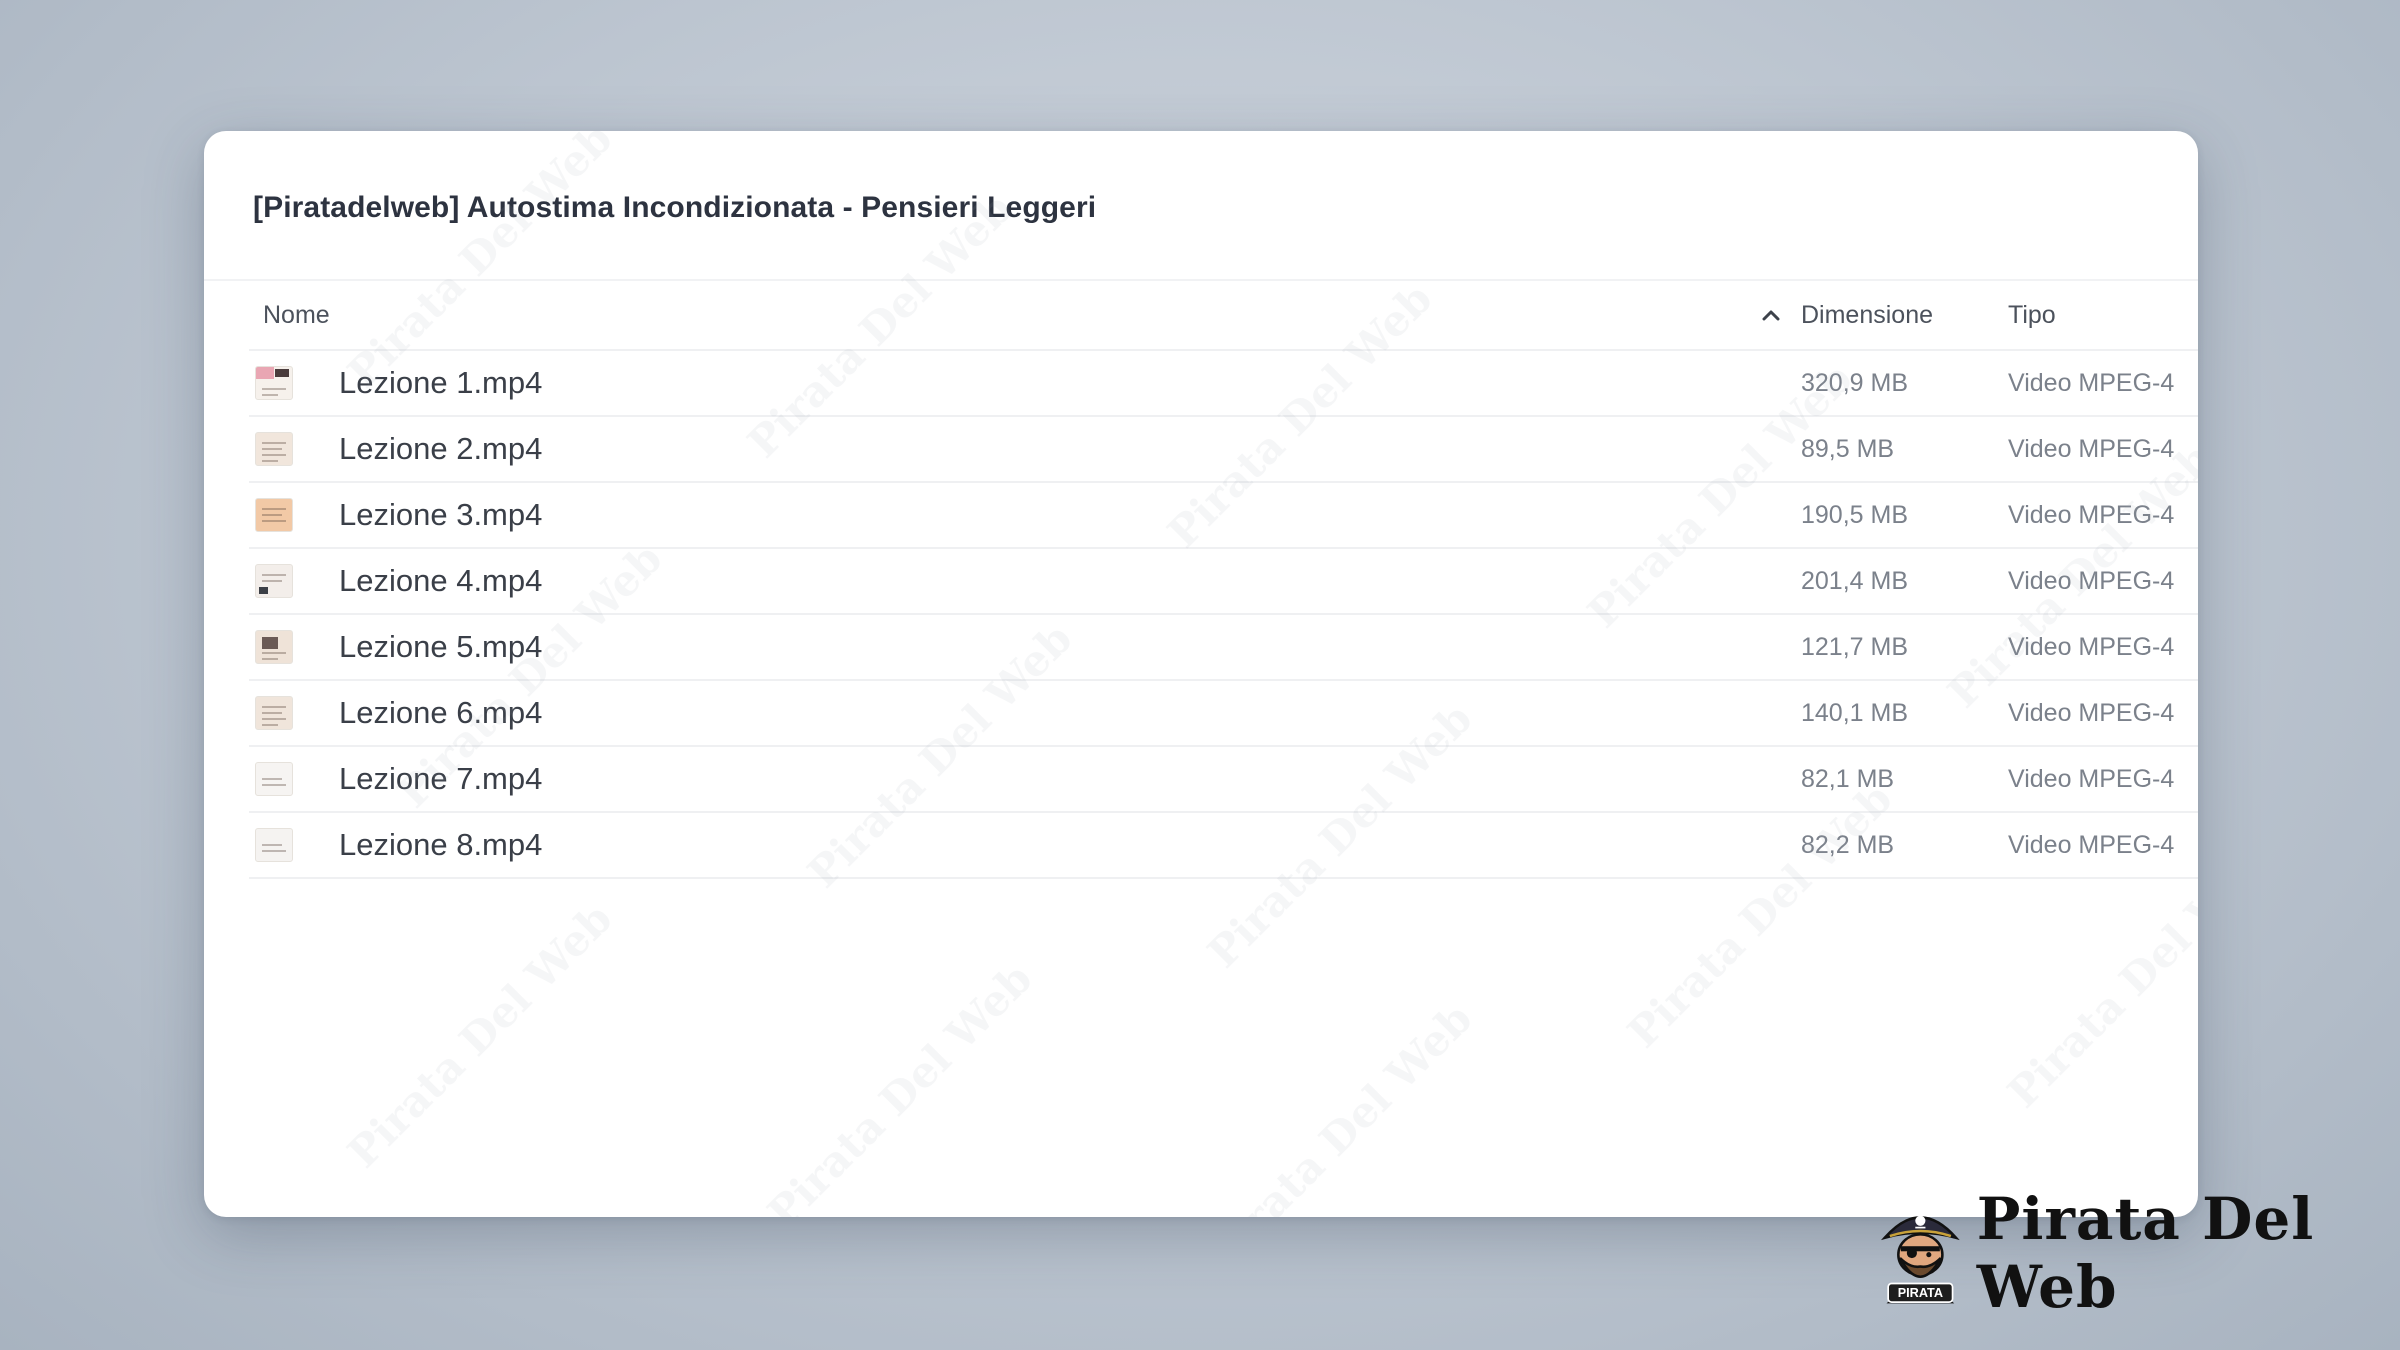 The width and height of the screenshot is (2400, 1350). I want to click on file-size: 140,1 MB, so click(1855, 712).